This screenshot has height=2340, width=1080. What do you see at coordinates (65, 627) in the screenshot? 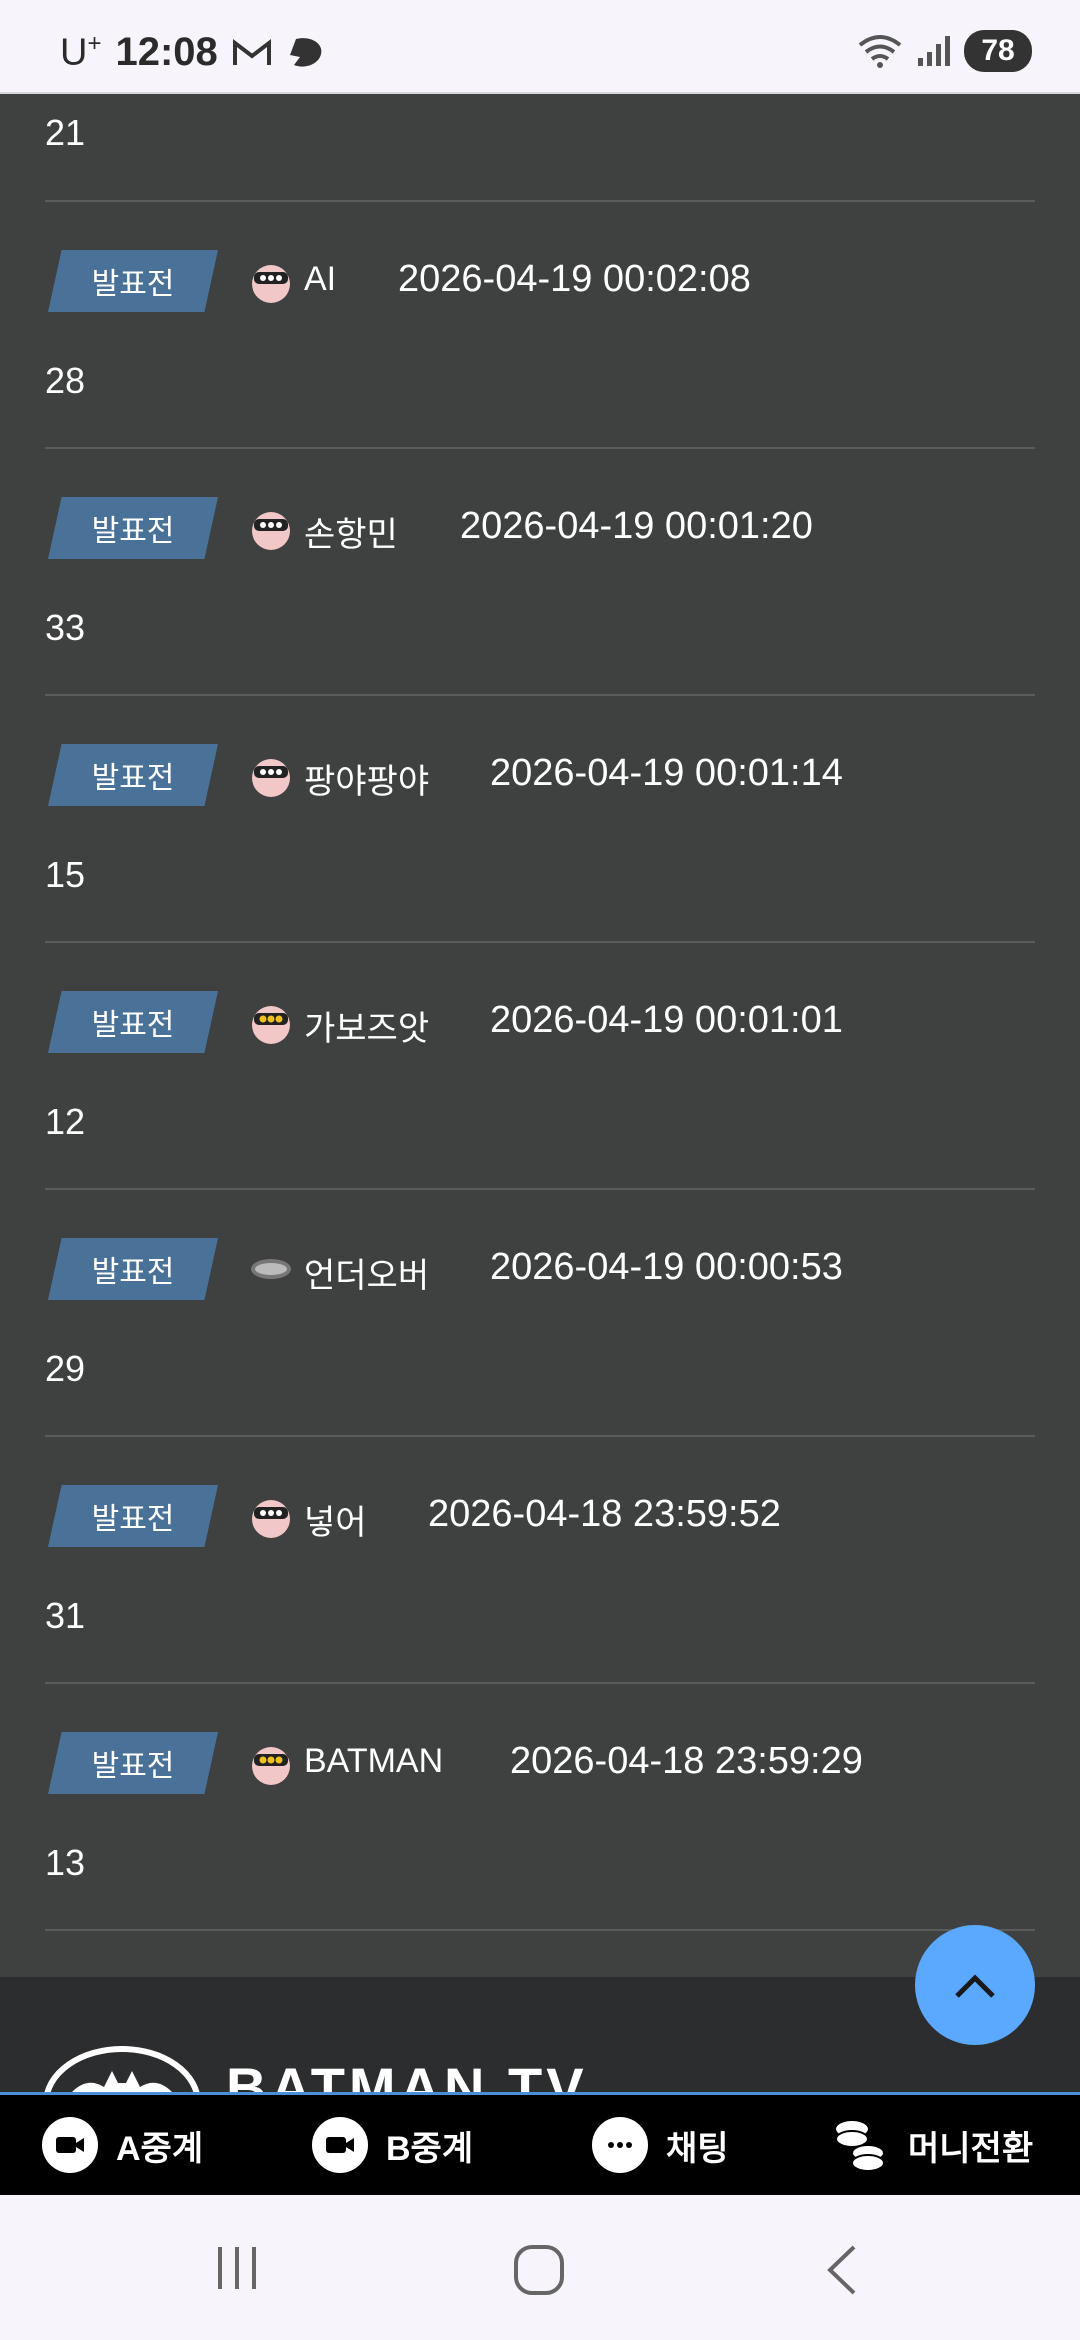
I see `entry-number: 33` at bounding box center [65, 627].